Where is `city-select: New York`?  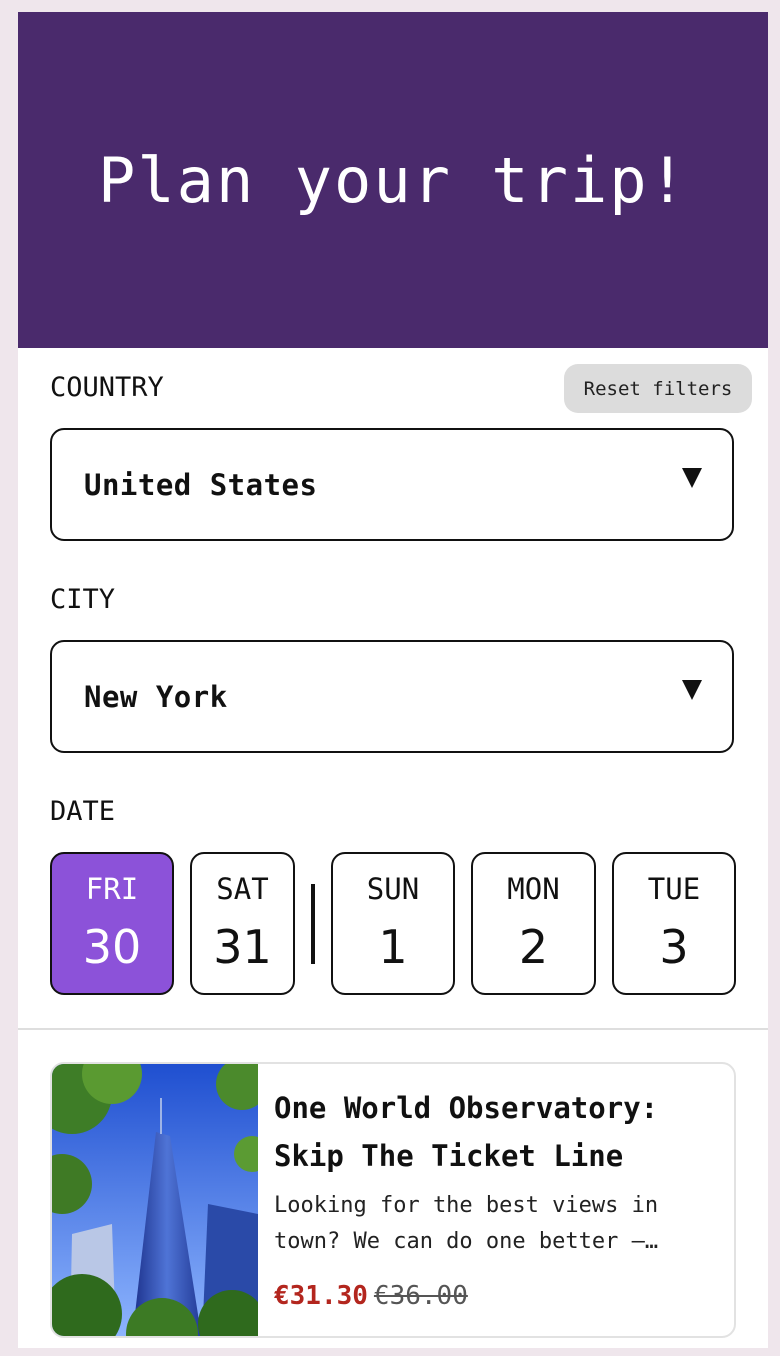 city-select: New York is located at coordinates (392, 696).